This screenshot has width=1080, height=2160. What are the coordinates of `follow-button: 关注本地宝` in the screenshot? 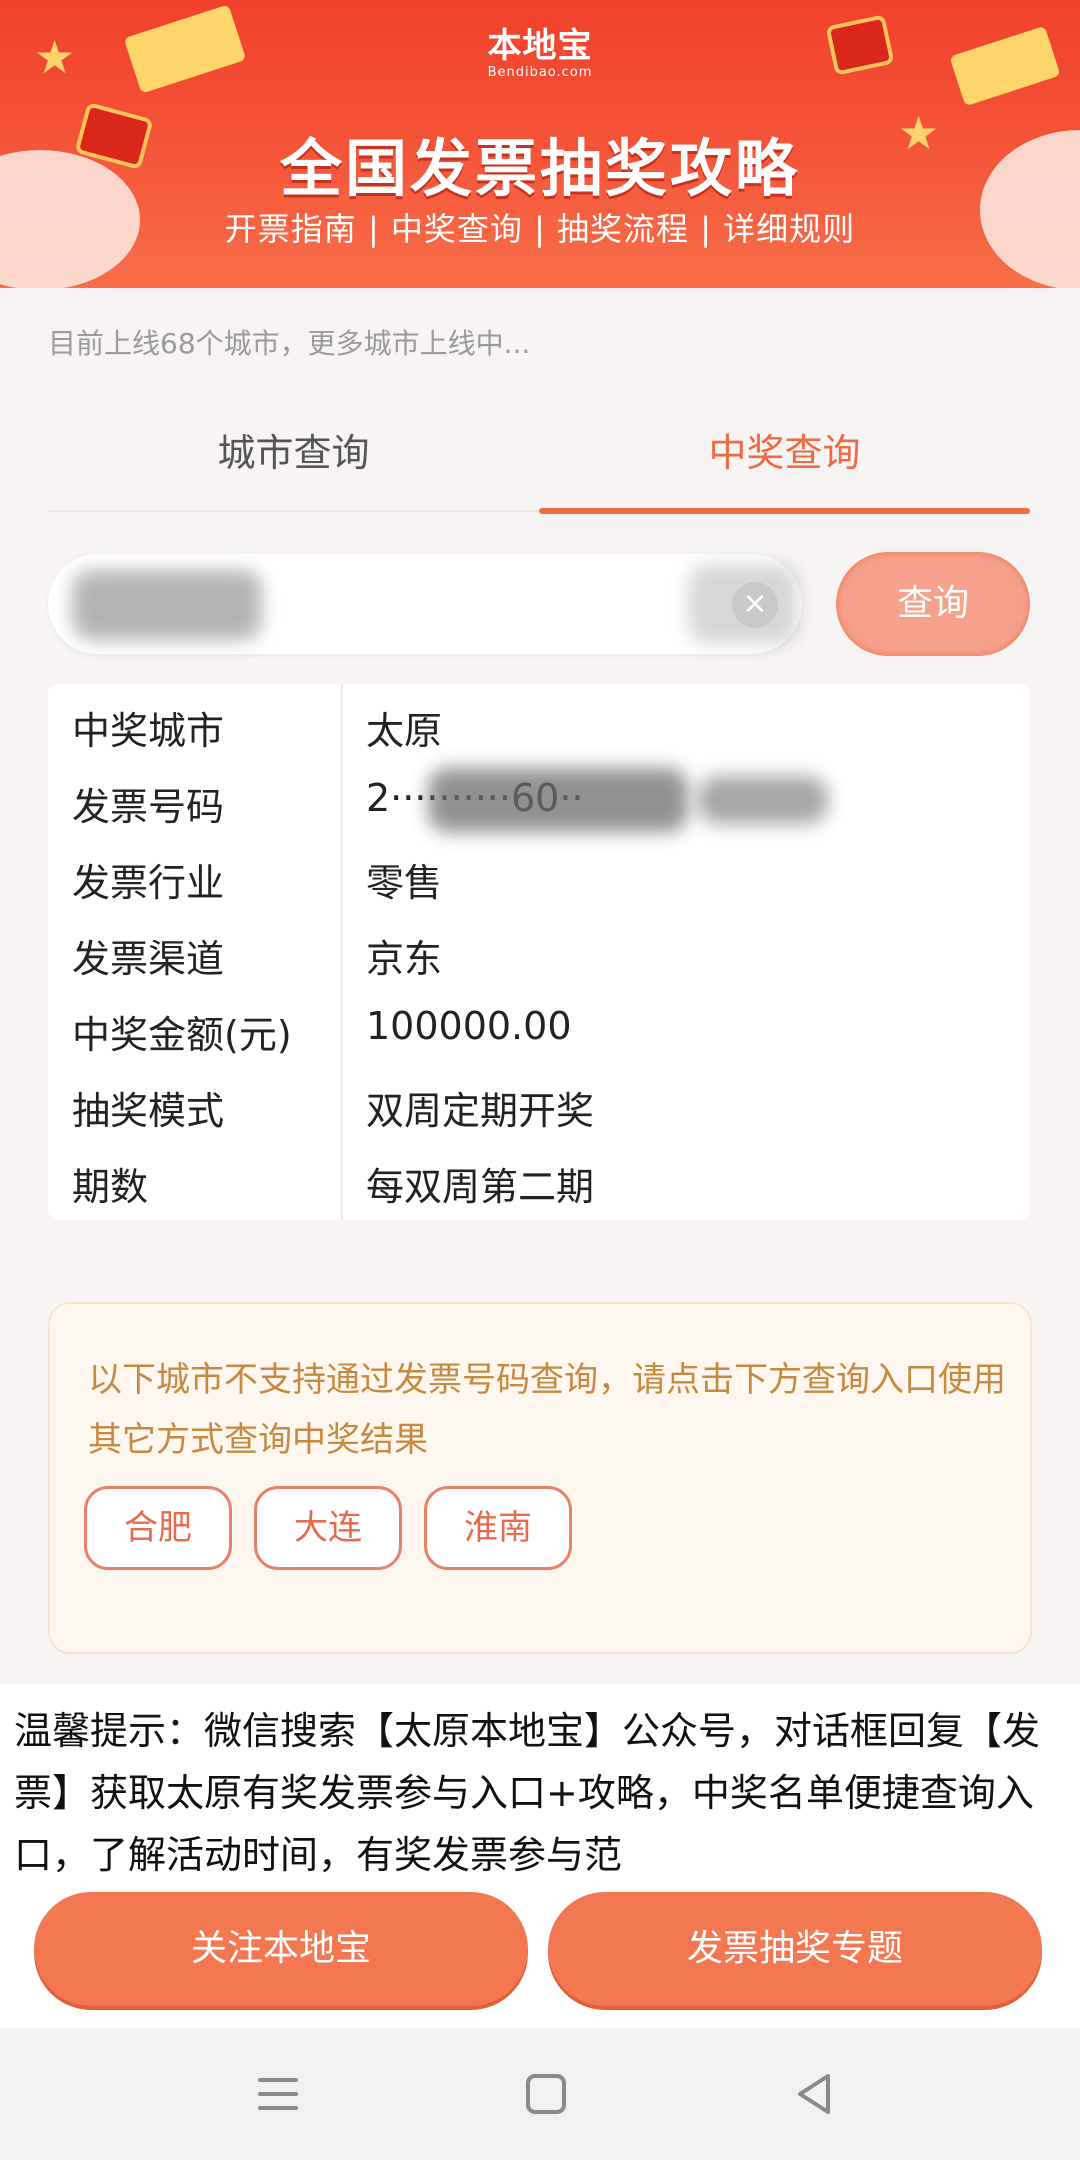 It's located at (281, 1949).